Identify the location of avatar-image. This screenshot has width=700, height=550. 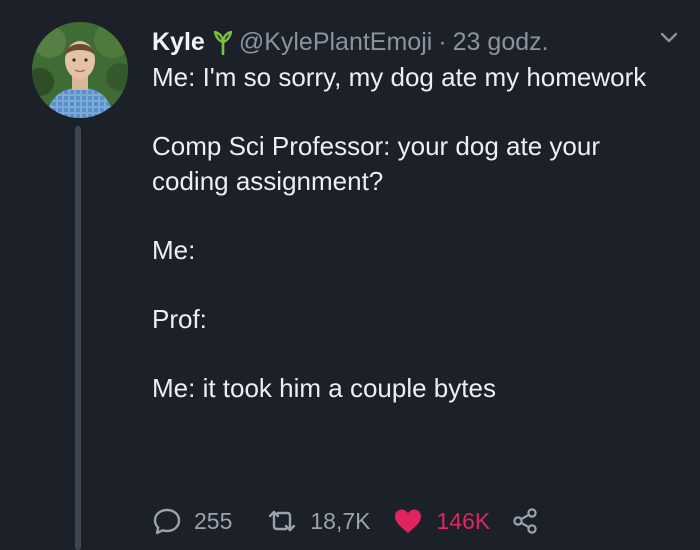
(80, 70).